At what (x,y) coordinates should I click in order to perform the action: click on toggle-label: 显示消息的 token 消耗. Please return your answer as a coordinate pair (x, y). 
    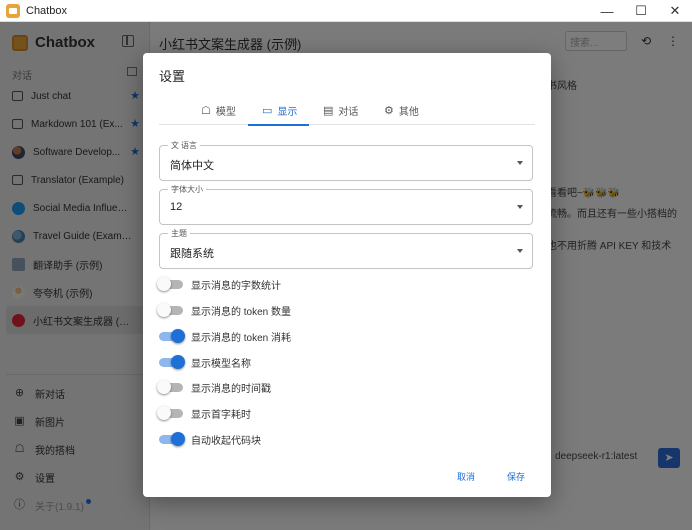
    Looking at the image, I should click on (241, 338).